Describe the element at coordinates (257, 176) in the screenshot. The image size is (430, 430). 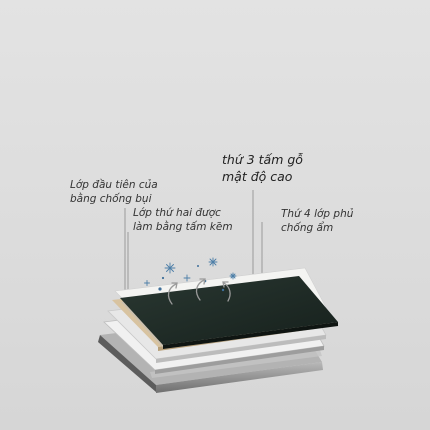
I see `layer3-label-line2: mật độ cao` at that location.